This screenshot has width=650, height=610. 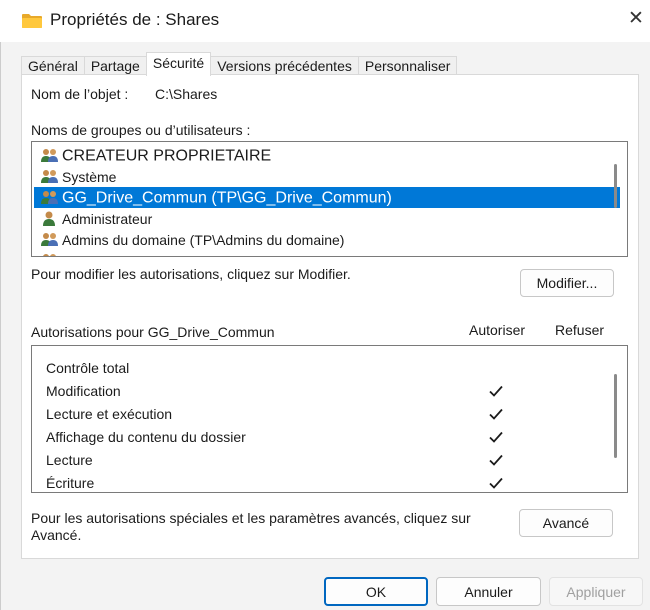 What do you see at coordinates (327, 218) in the screenshot?
I see `group-item-administrateur: Administrateur` at bounding box center [327, 218].